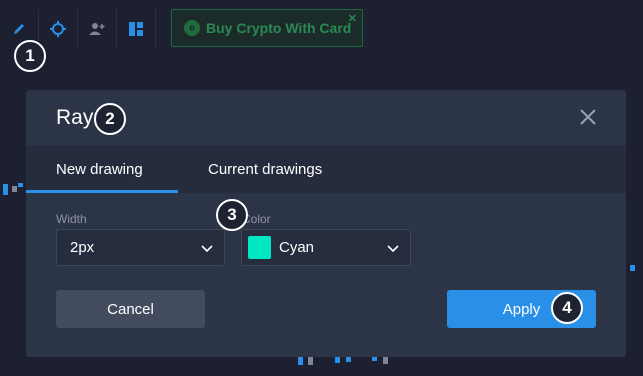  Describe the element at coordinates (297, 247) in the screenshot. I see `color-value: Cyan` at that location.